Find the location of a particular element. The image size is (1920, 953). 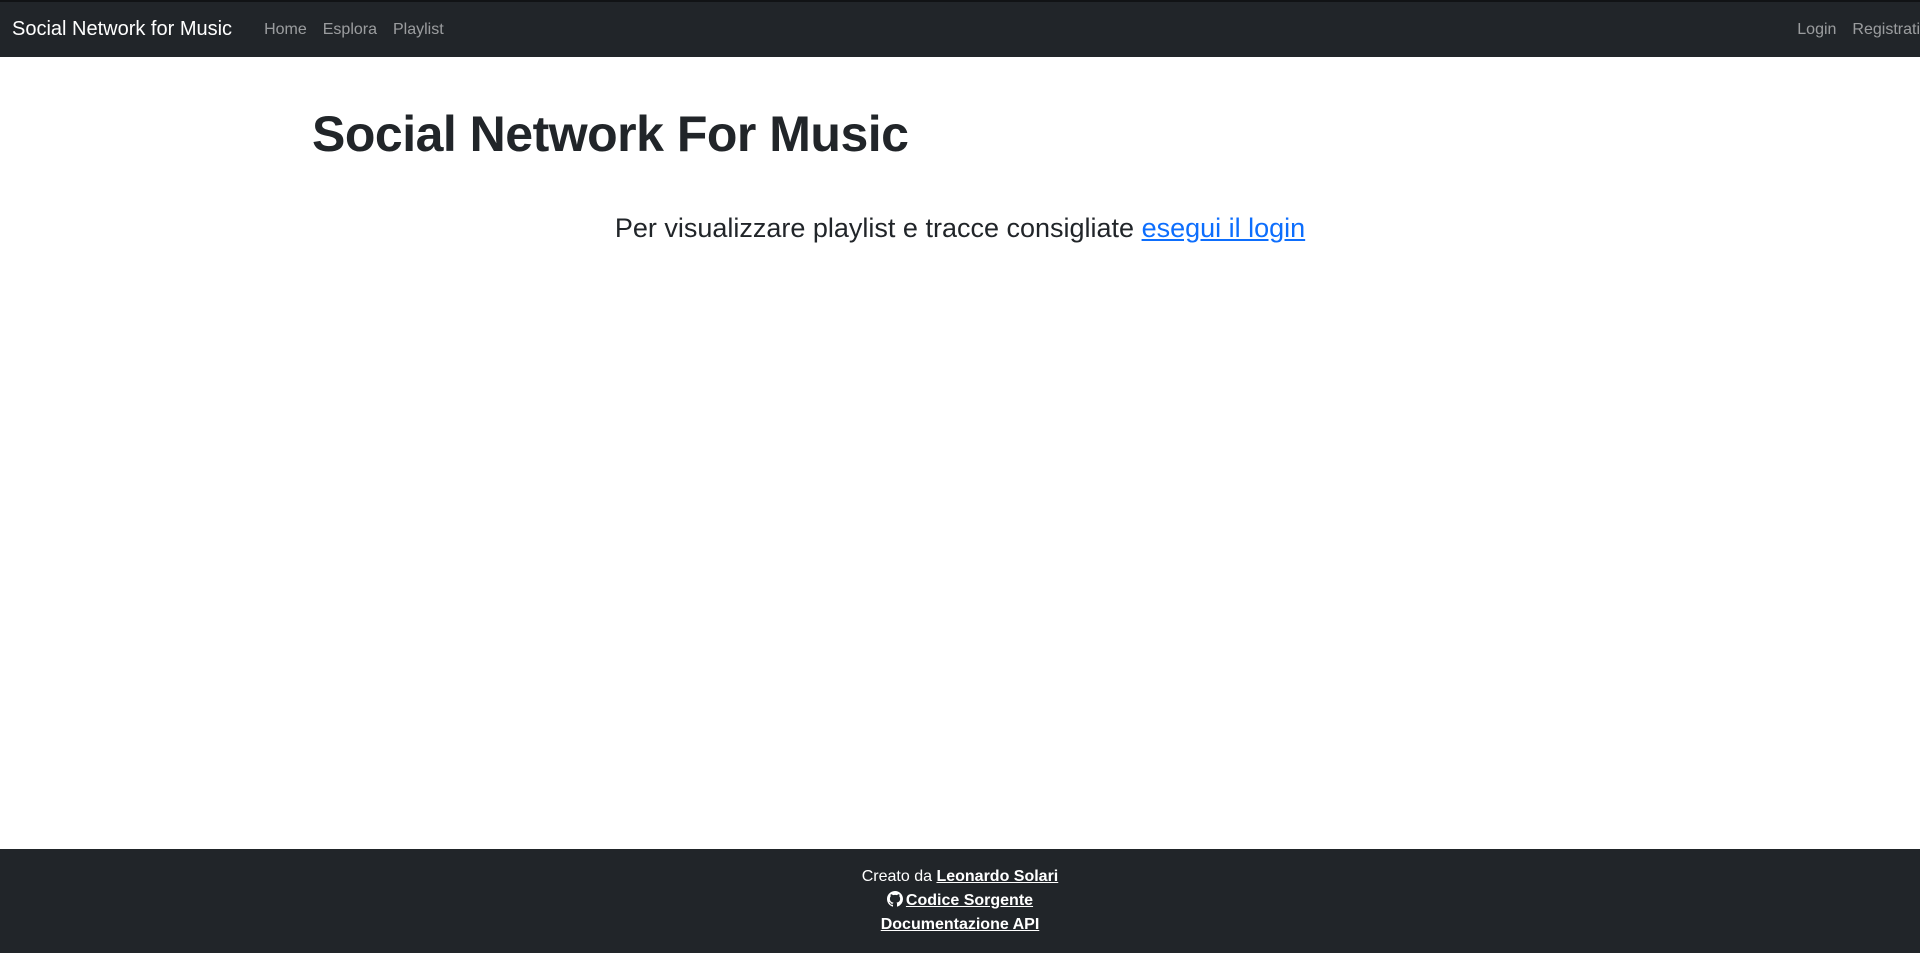

nav-left: Home Esplora Playlist is located at coordinates (354, 30).